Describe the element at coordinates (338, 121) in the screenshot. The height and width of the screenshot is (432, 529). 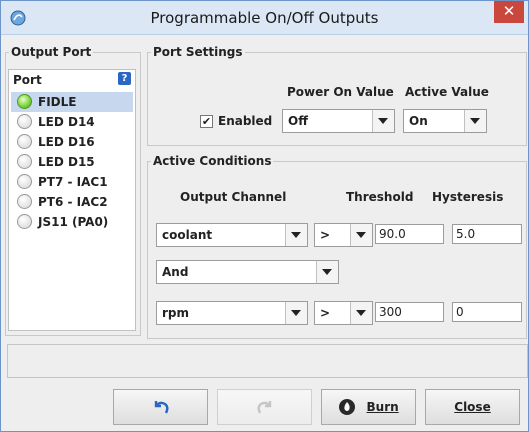
I see `power-on-value-select: Off` at that location.